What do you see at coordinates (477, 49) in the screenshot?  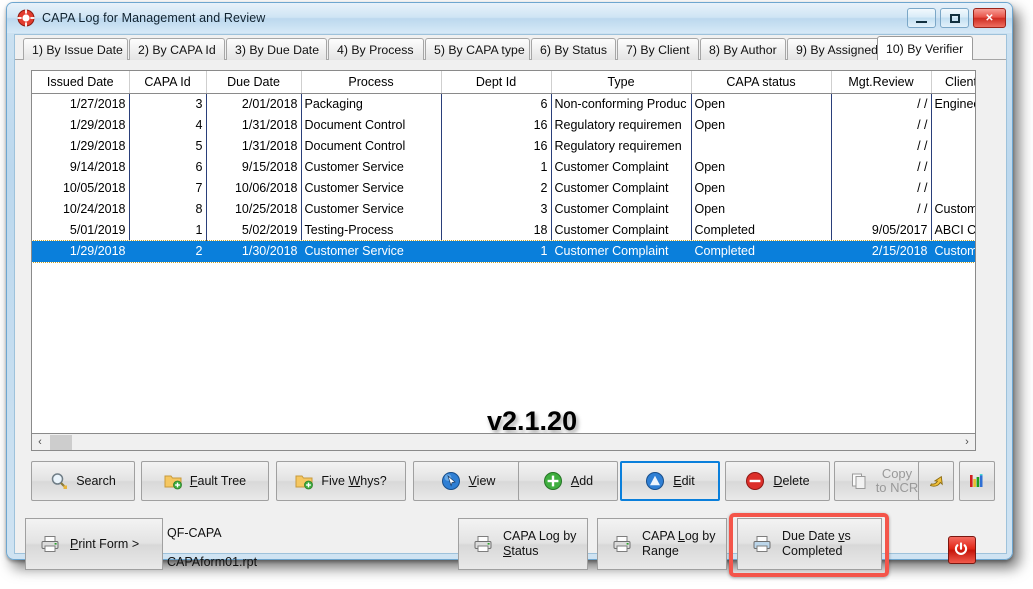 I see `tab-by-capa-type: 5) By CAPA type` at bounding box center [477, 49].